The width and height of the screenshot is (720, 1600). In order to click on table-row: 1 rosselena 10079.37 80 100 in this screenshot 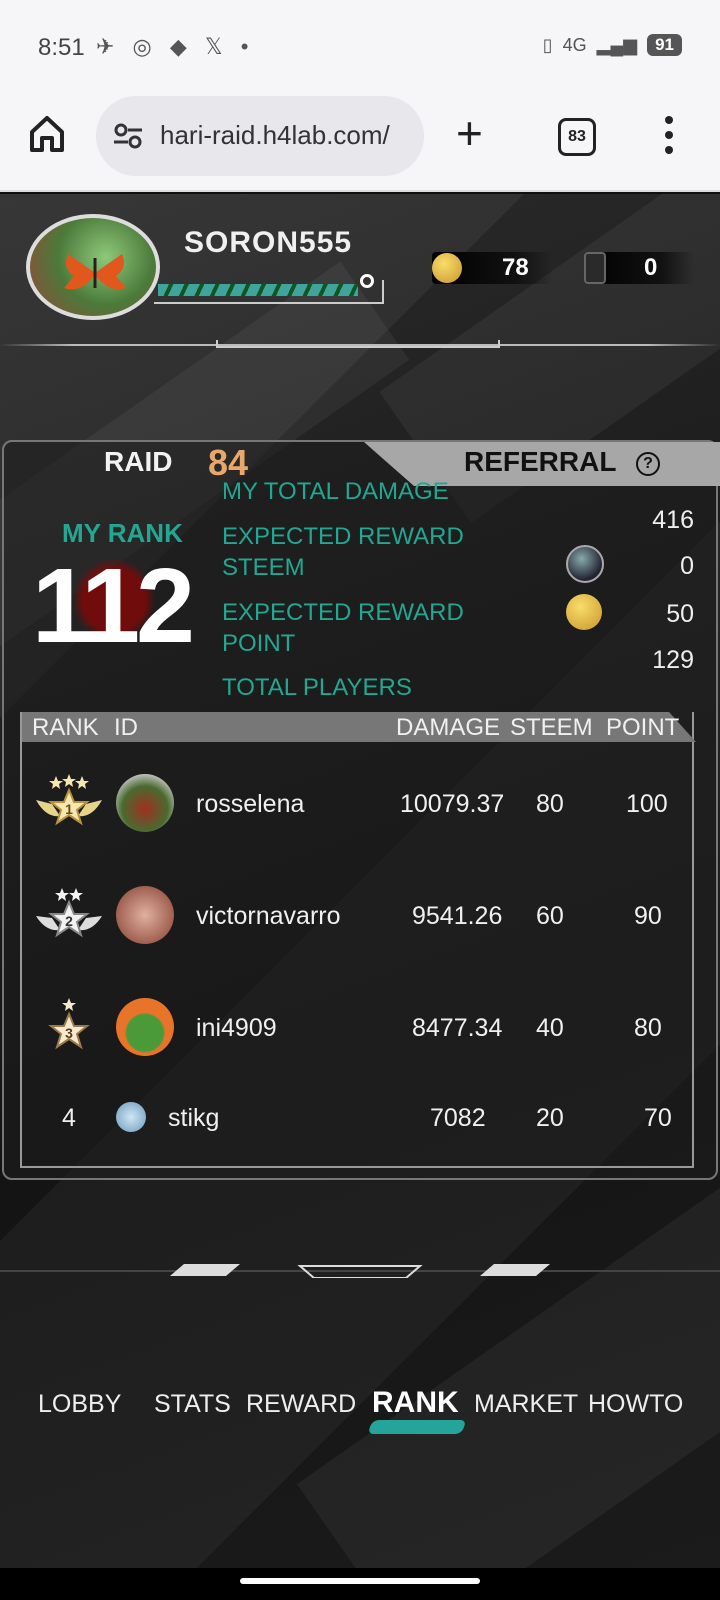, I will do `click(359, 803)`.